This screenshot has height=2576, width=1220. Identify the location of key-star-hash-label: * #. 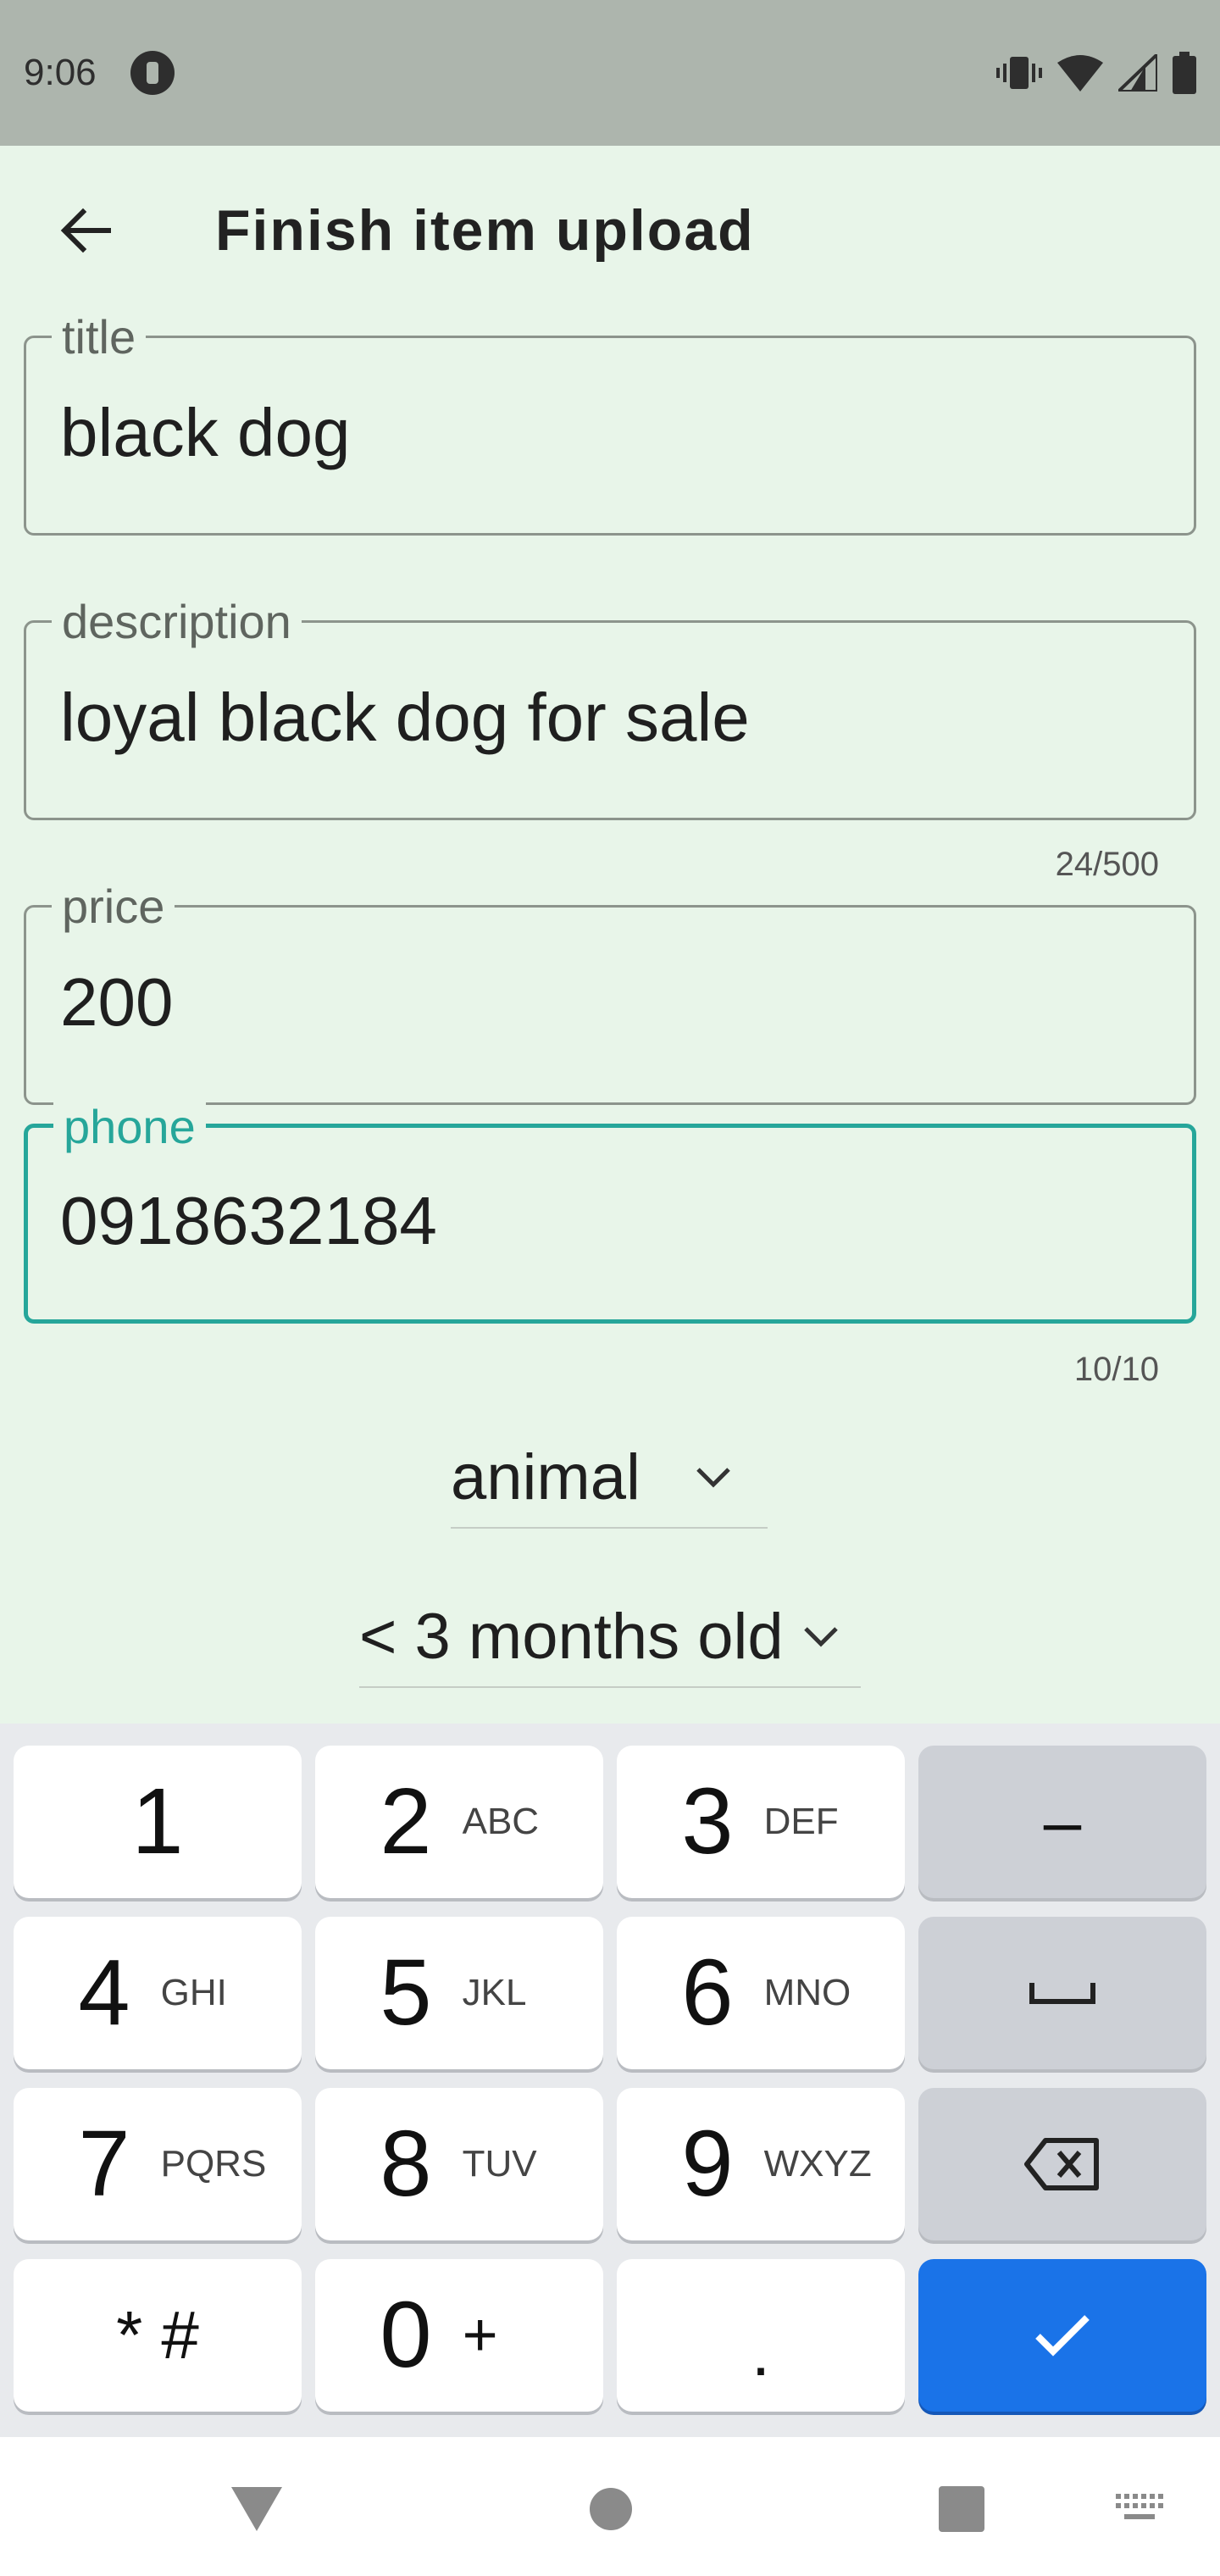
(157, 2335).